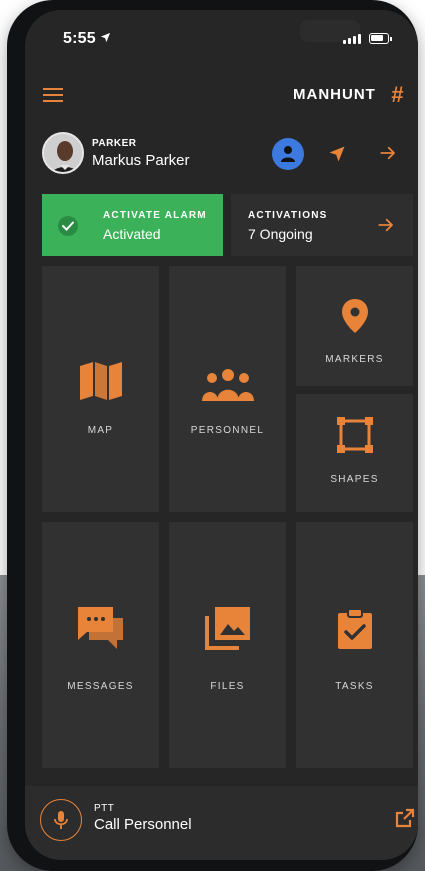  I want to click on ptt-bar: PTT Call Personnel, so click(221, 823).